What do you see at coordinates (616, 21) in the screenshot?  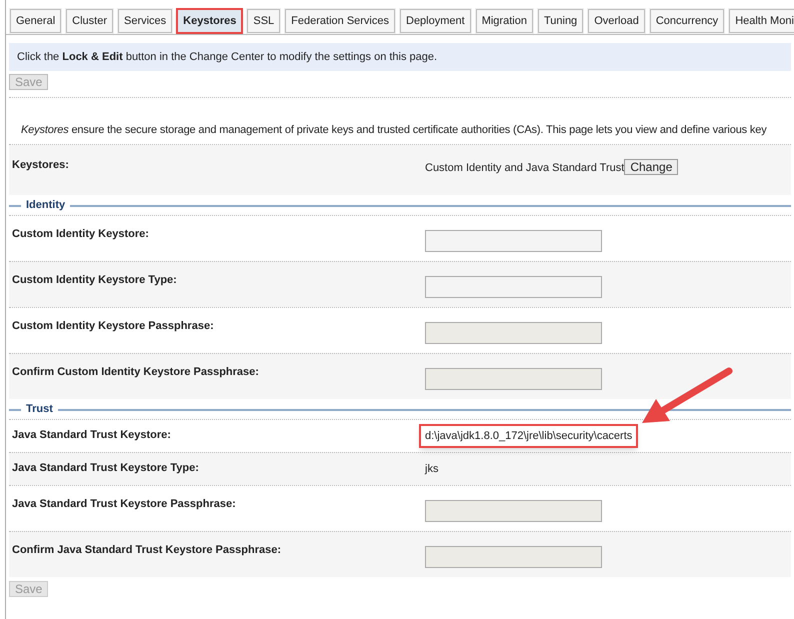 I see `tab: Overload` at bounding box center [616, 21].